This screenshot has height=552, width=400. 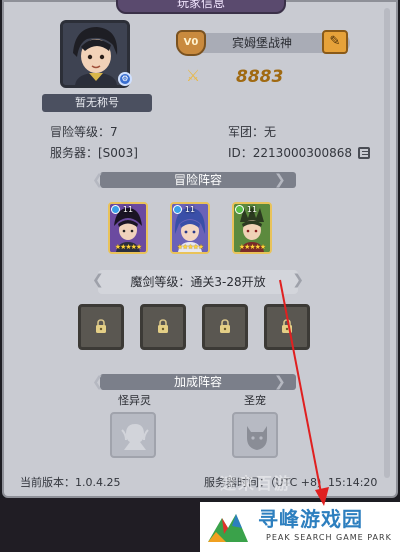 What do you see at coordinates (329, 537) in the screenshot?
I see `site-name-en: PEAK SEARCH GAME PARK` at bounding box center [329, 537].